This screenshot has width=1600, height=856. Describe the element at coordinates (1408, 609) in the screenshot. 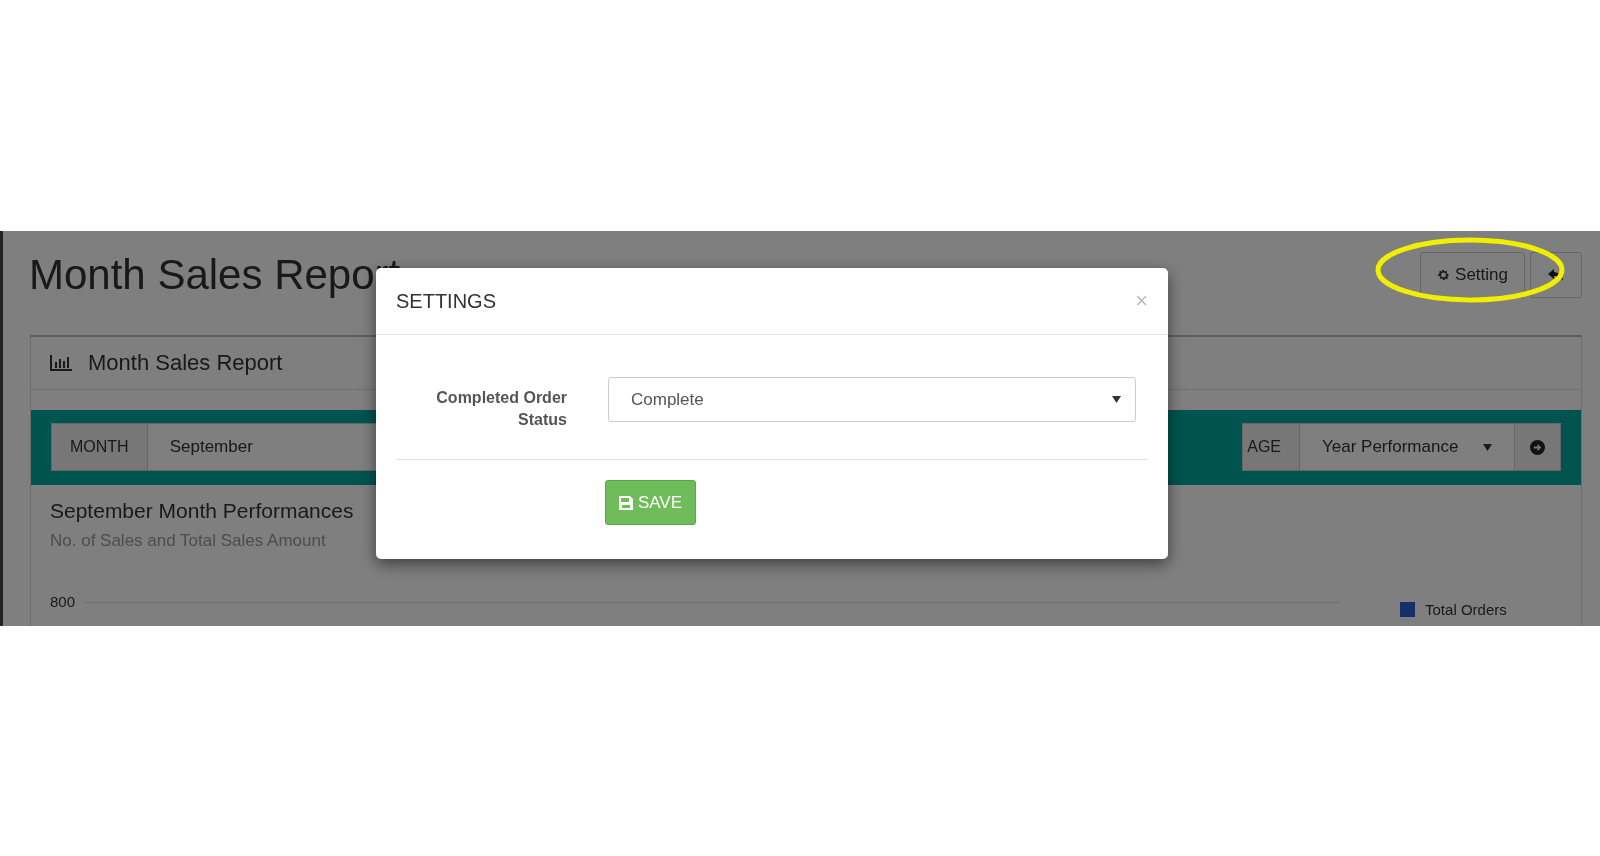

I see `legend-swatch` at that location.